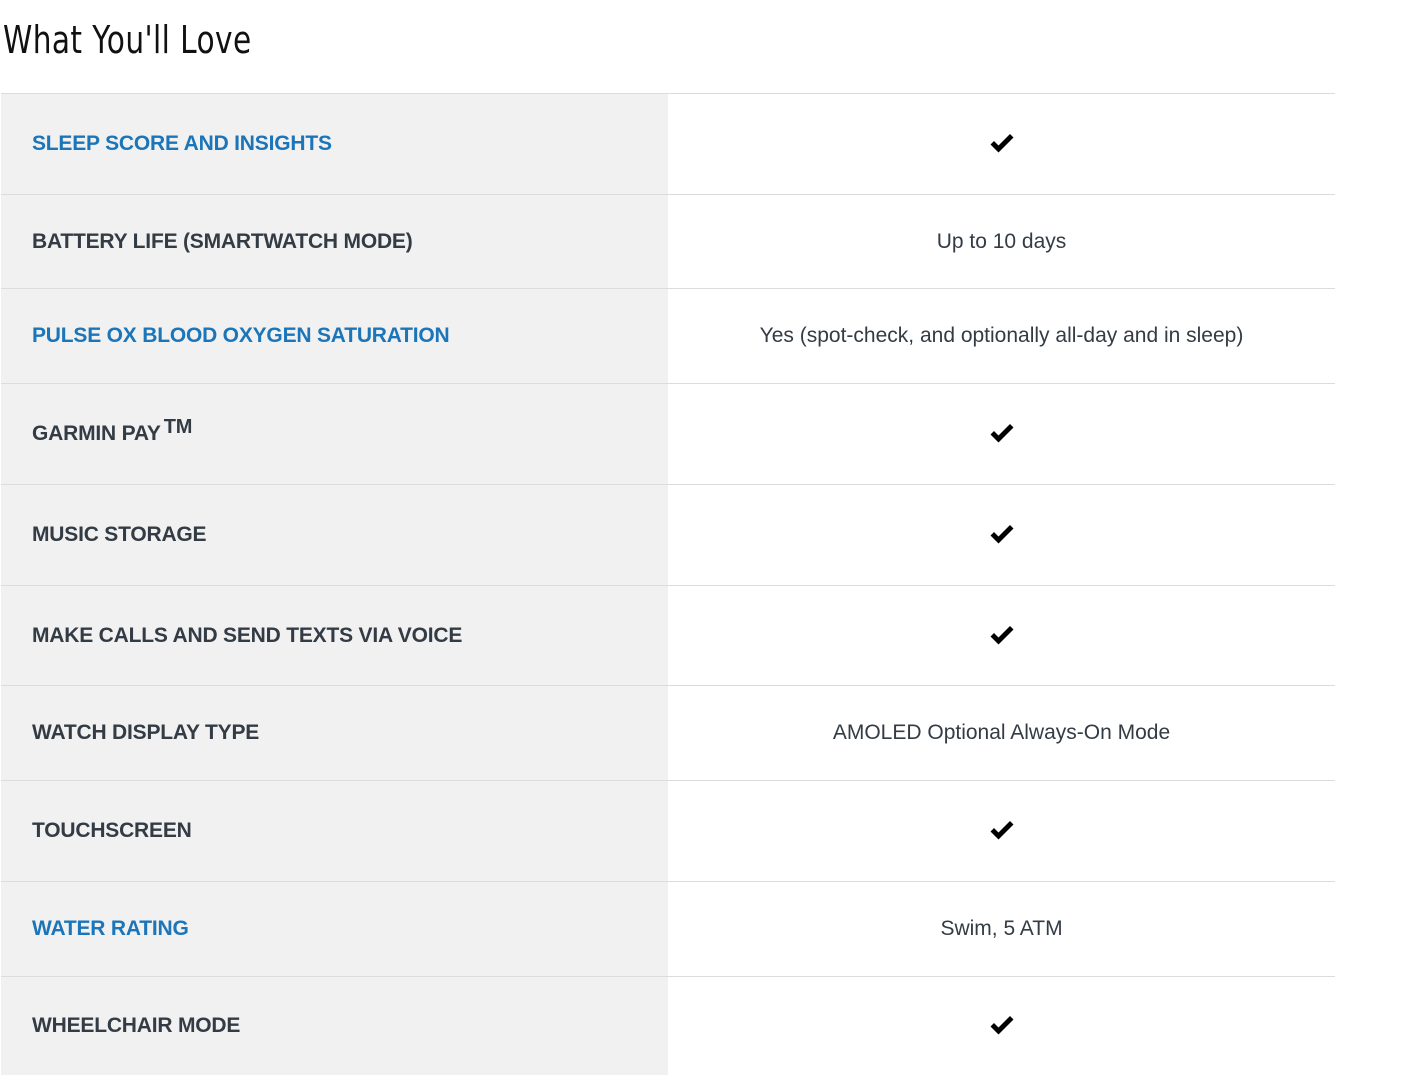 This screenshot has height=1075, width=1422. I want to click on table-row: WHEELCHAIR MODE, so click(668, 1025).